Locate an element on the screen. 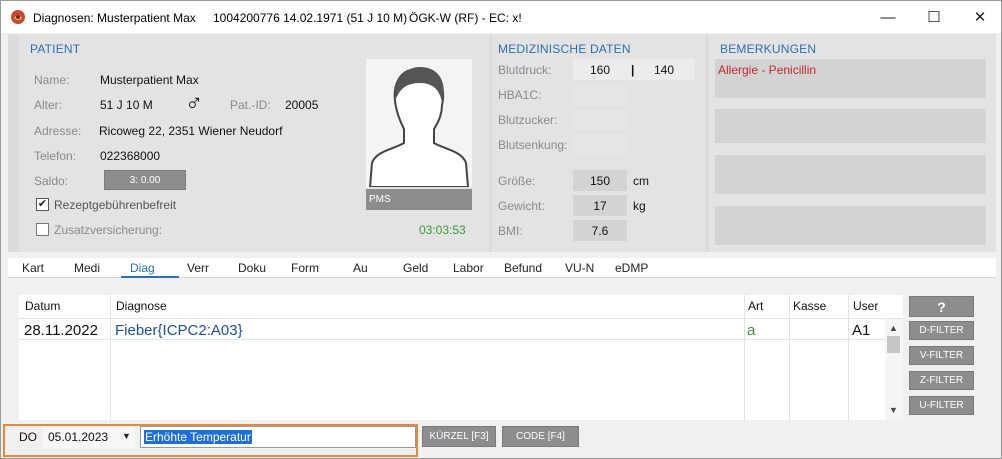  minimize-button: — is located at coordinates (888, 17).